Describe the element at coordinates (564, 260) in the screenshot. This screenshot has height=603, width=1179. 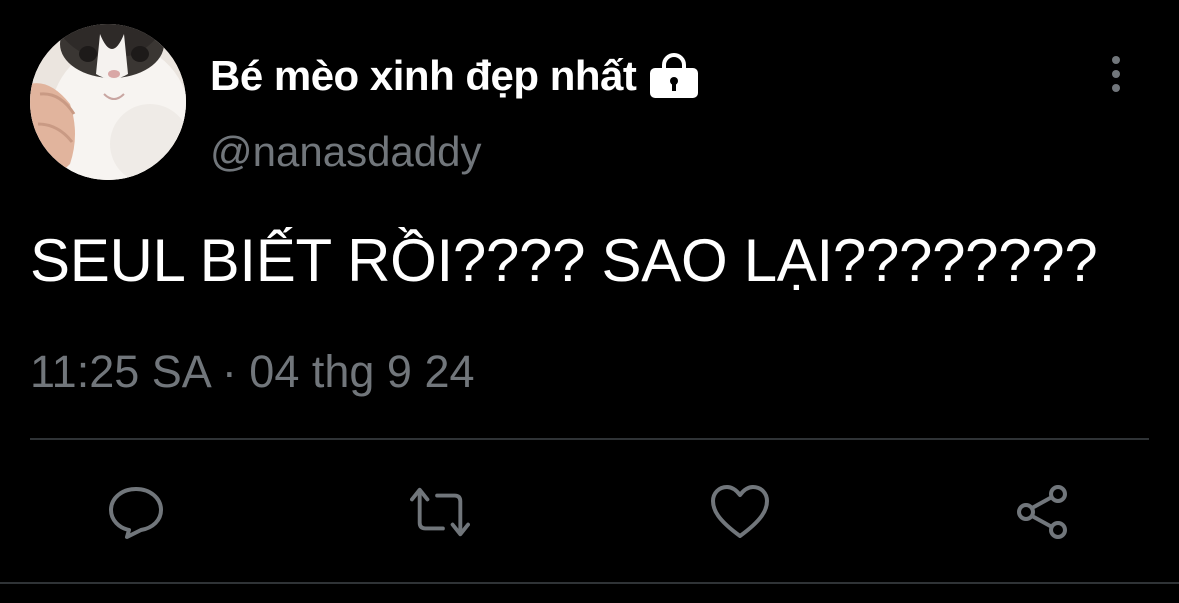
I see `tweet-text: SEUL BIẾT RỒI???? SAO LẠI????????` at that location.